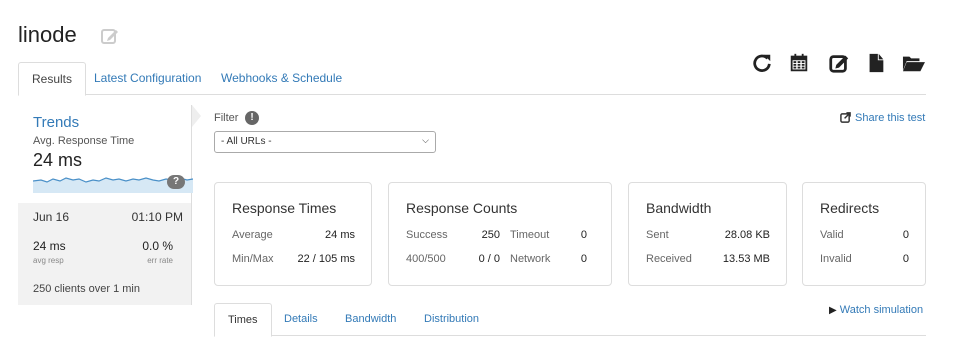  Describe the element at coordinates (679, 208) in the screenshot. I see `card-title: Bandwidth` at that location.